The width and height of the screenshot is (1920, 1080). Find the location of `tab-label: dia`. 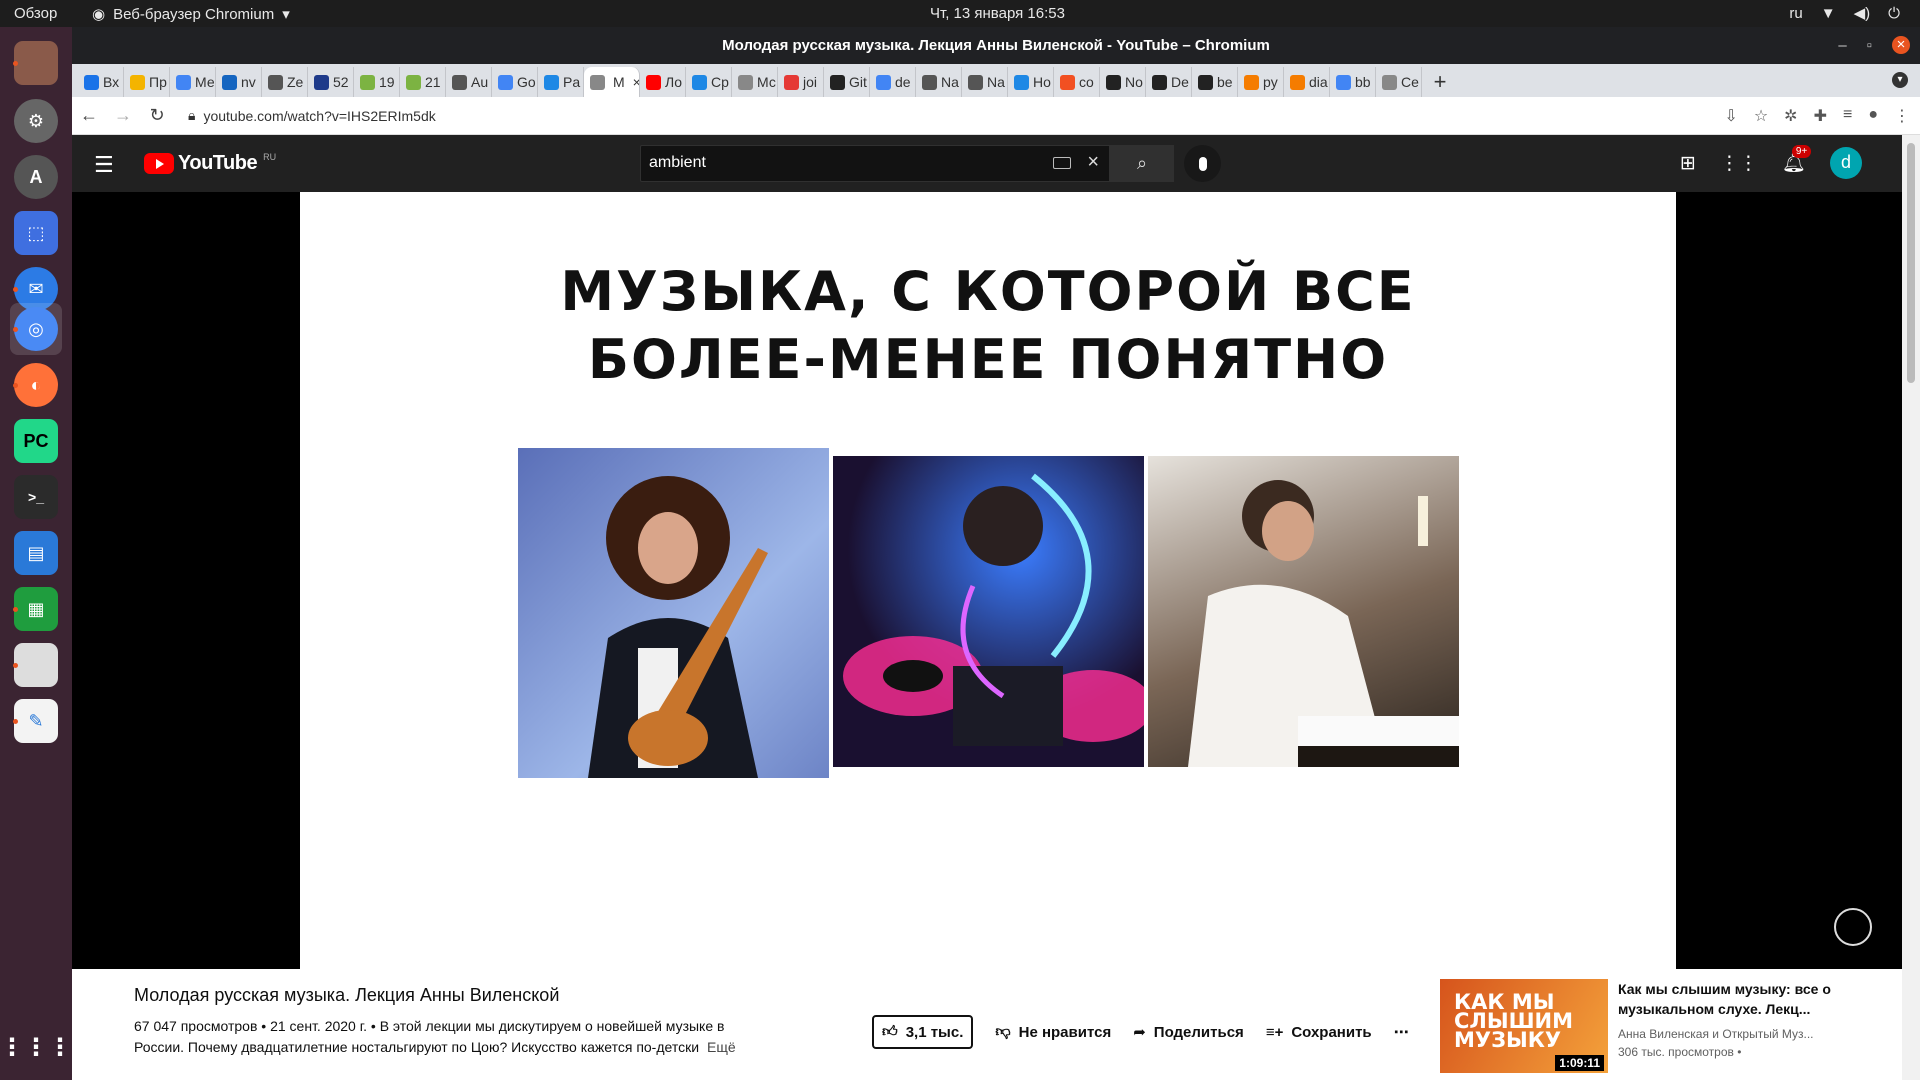

tab-label: dia is located at coordinates (1318, 82).